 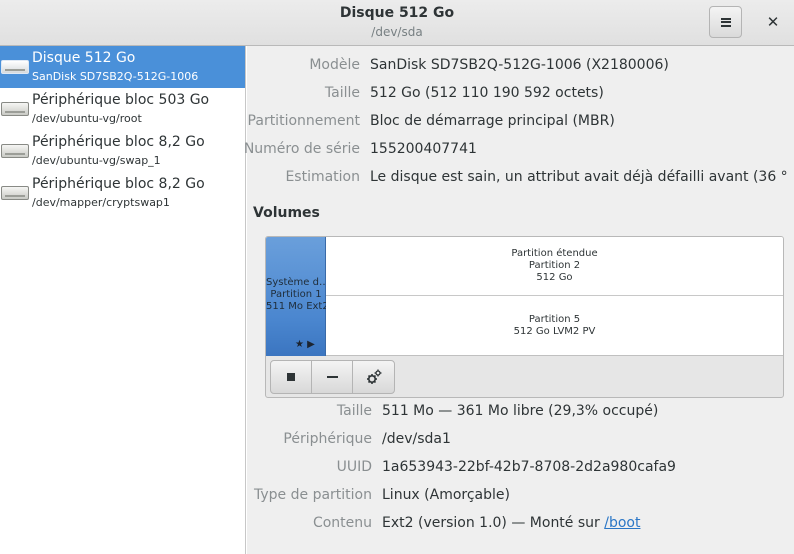 I want to click on gears-icon, so click(x=373, y=376).